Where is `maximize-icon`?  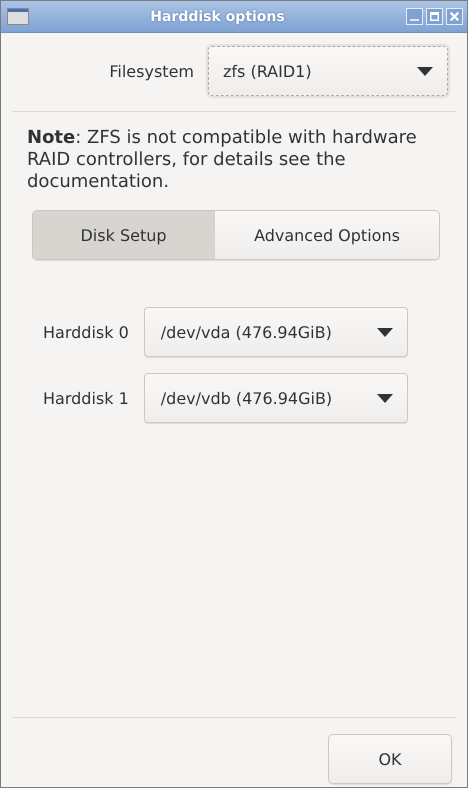 maximize-icon is located at coordinates (434, 16).